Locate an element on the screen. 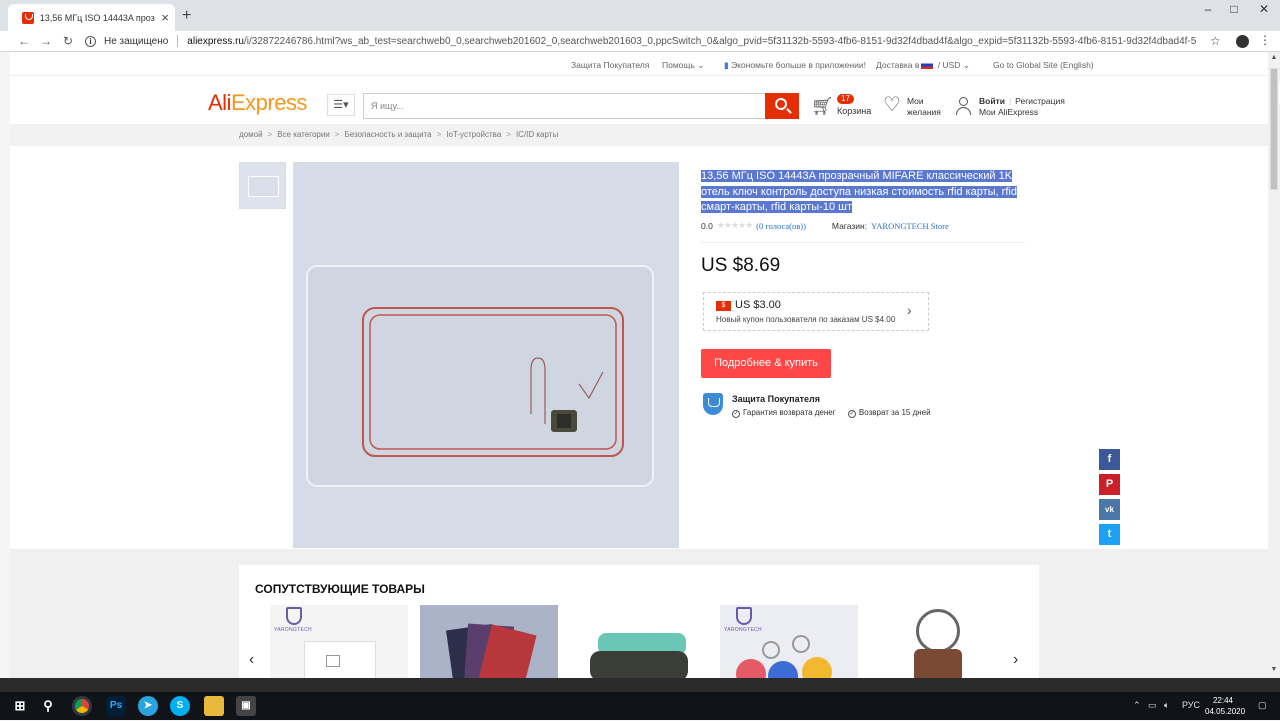 This screenshot has height=721, width=1280. chevron-down-icon: ⌄ is located at coordinates (701, 65).